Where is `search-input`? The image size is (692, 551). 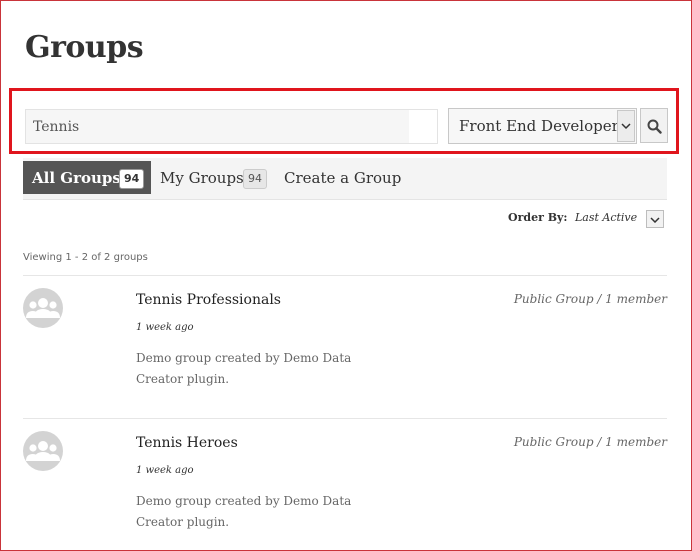
search-input is located at coordinates (233, 126).